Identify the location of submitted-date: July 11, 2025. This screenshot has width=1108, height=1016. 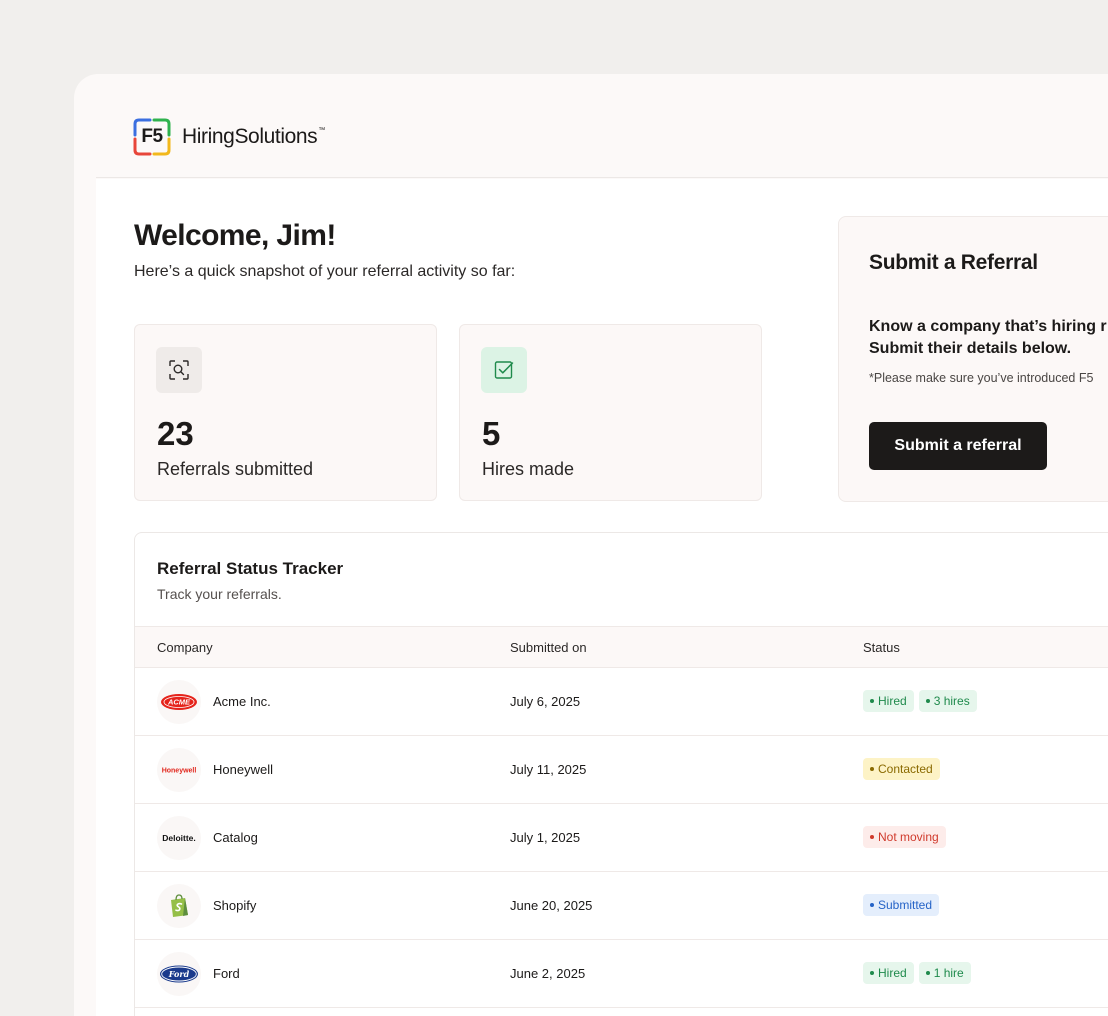
(548, 769).